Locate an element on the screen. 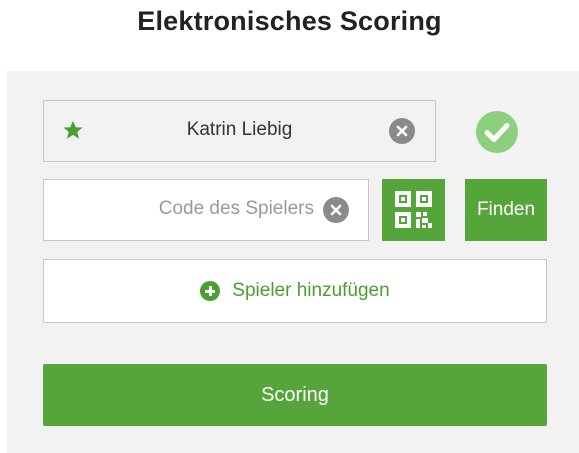  qr-scan-button is located at coordinates (413, 210).